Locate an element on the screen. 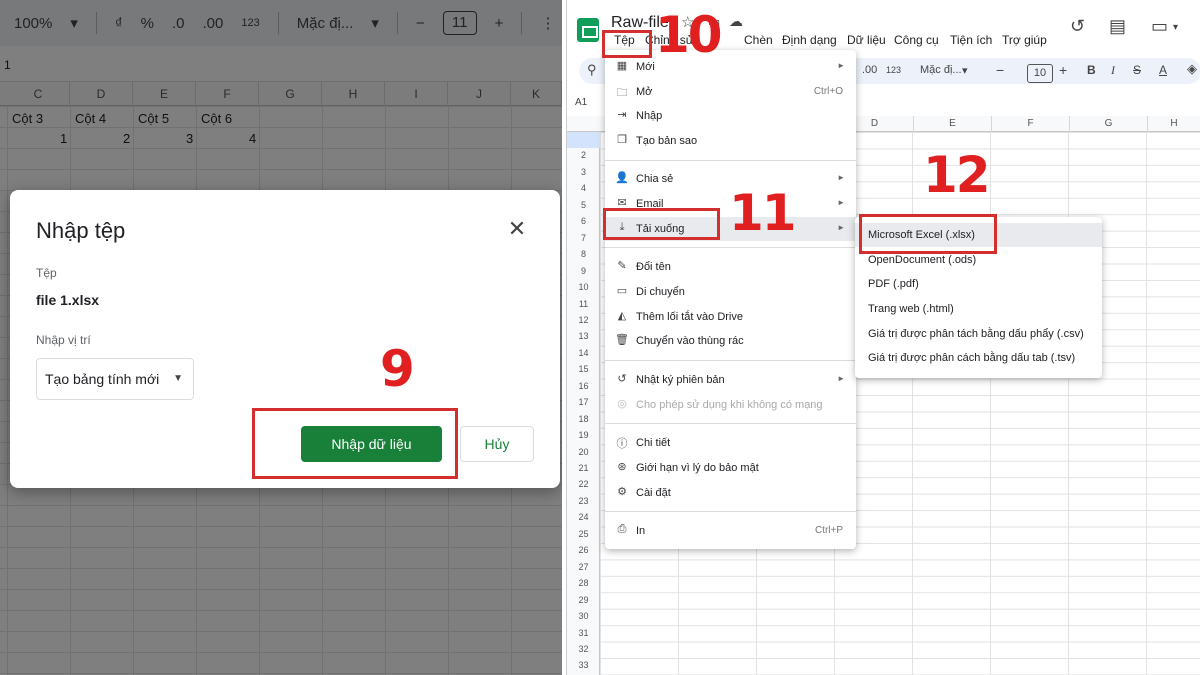 The height and width of the screenshot is (675, 1200). menu-help: Trợ giúp is located at coordinates (1024, 40).